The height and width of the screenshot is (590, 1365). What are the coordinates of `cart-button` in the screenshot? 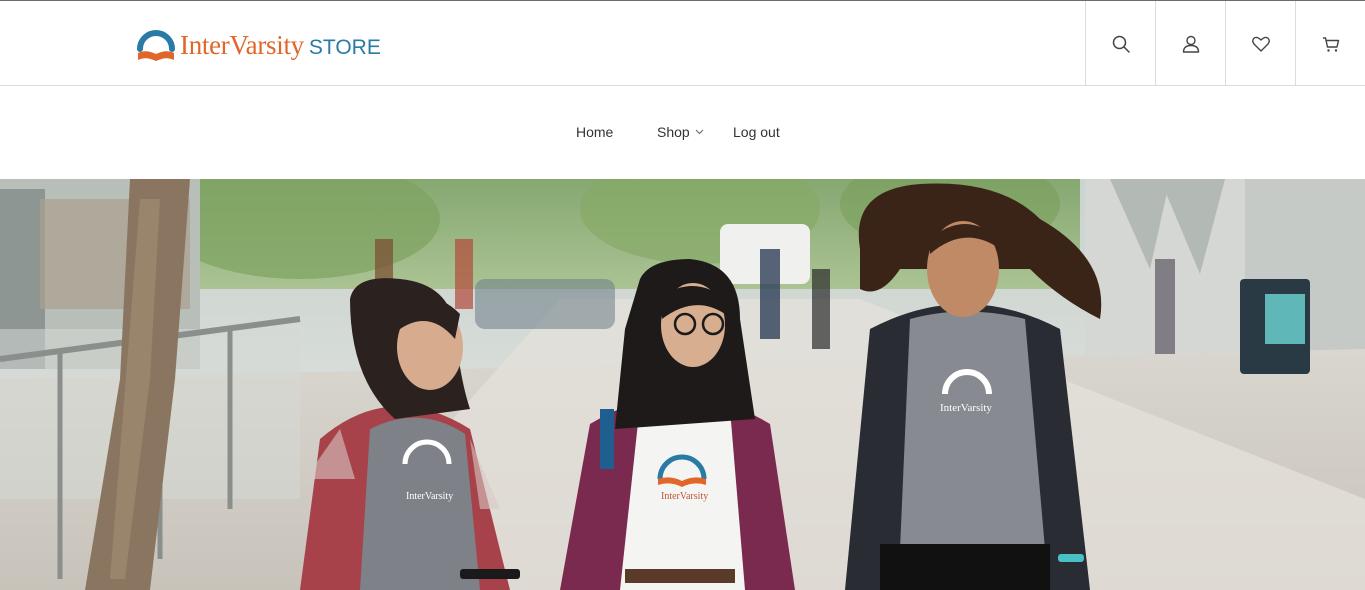 It's located at (1330, 43).